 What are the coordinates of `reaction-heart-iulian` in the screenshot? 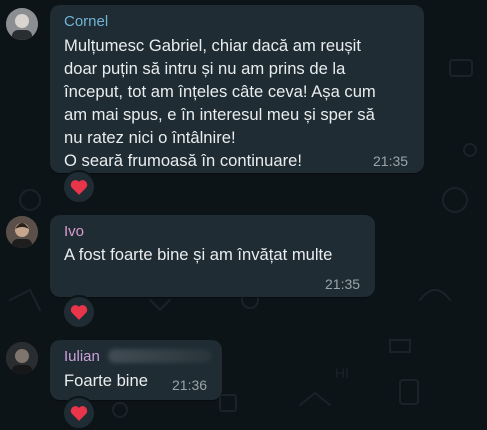 It's located at (79, 413).